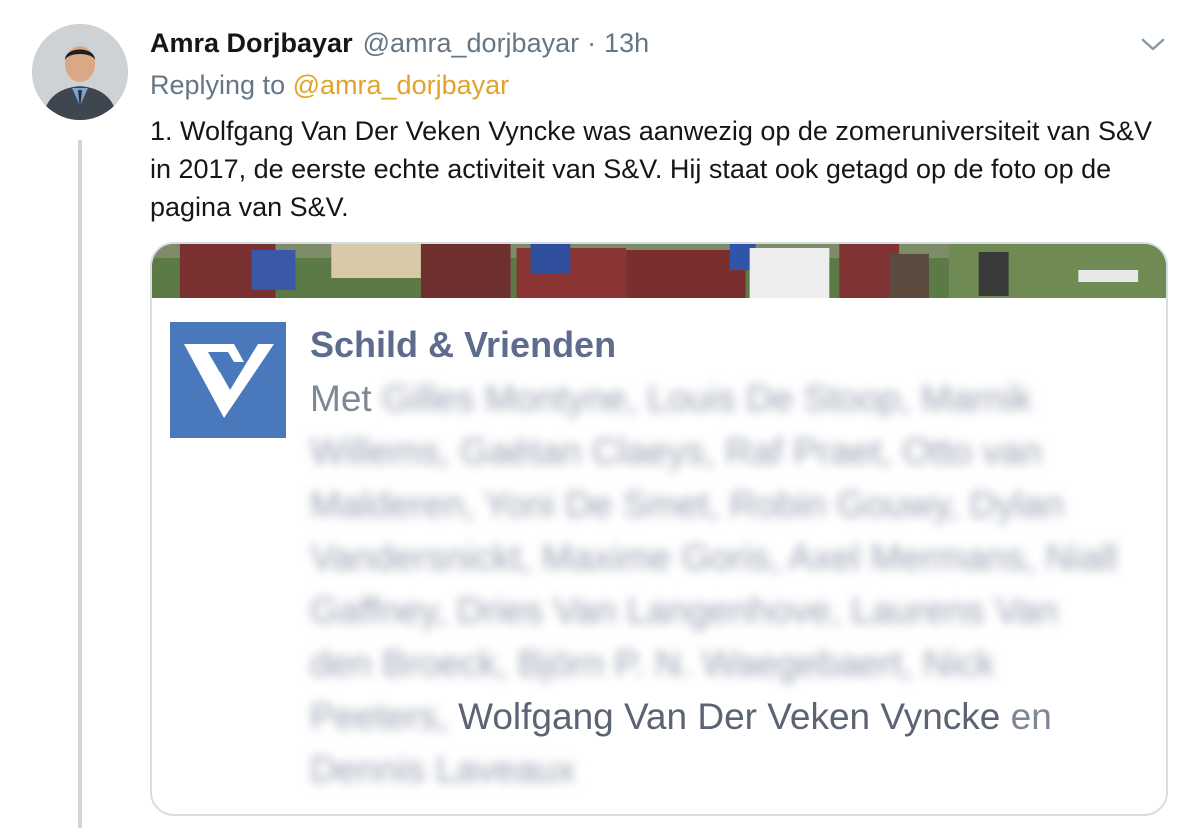 This screenshot has width=1202, height=828. I want to click on more-options-button, so click(1153, 45).